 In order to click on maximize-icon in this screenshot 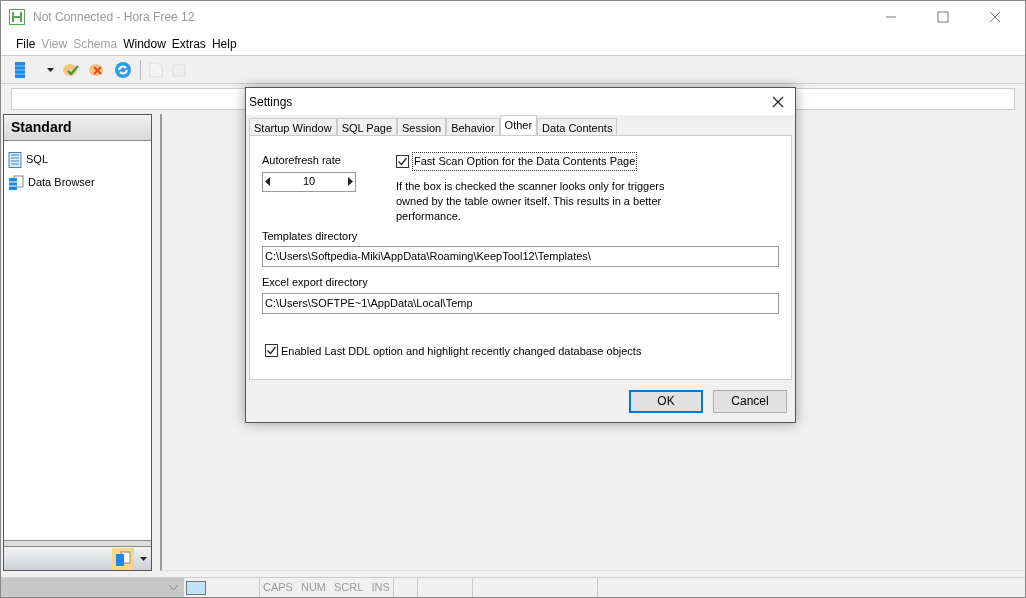, I will do `click(943, 16)`.